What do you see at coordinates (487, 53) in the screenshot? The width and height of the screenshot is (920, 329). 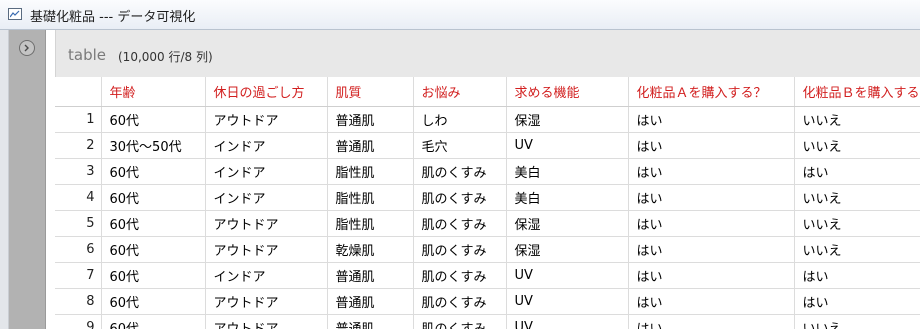 I see `table-header-bar: table (10,000 行/8 列)` at bounding box center [487, 53].